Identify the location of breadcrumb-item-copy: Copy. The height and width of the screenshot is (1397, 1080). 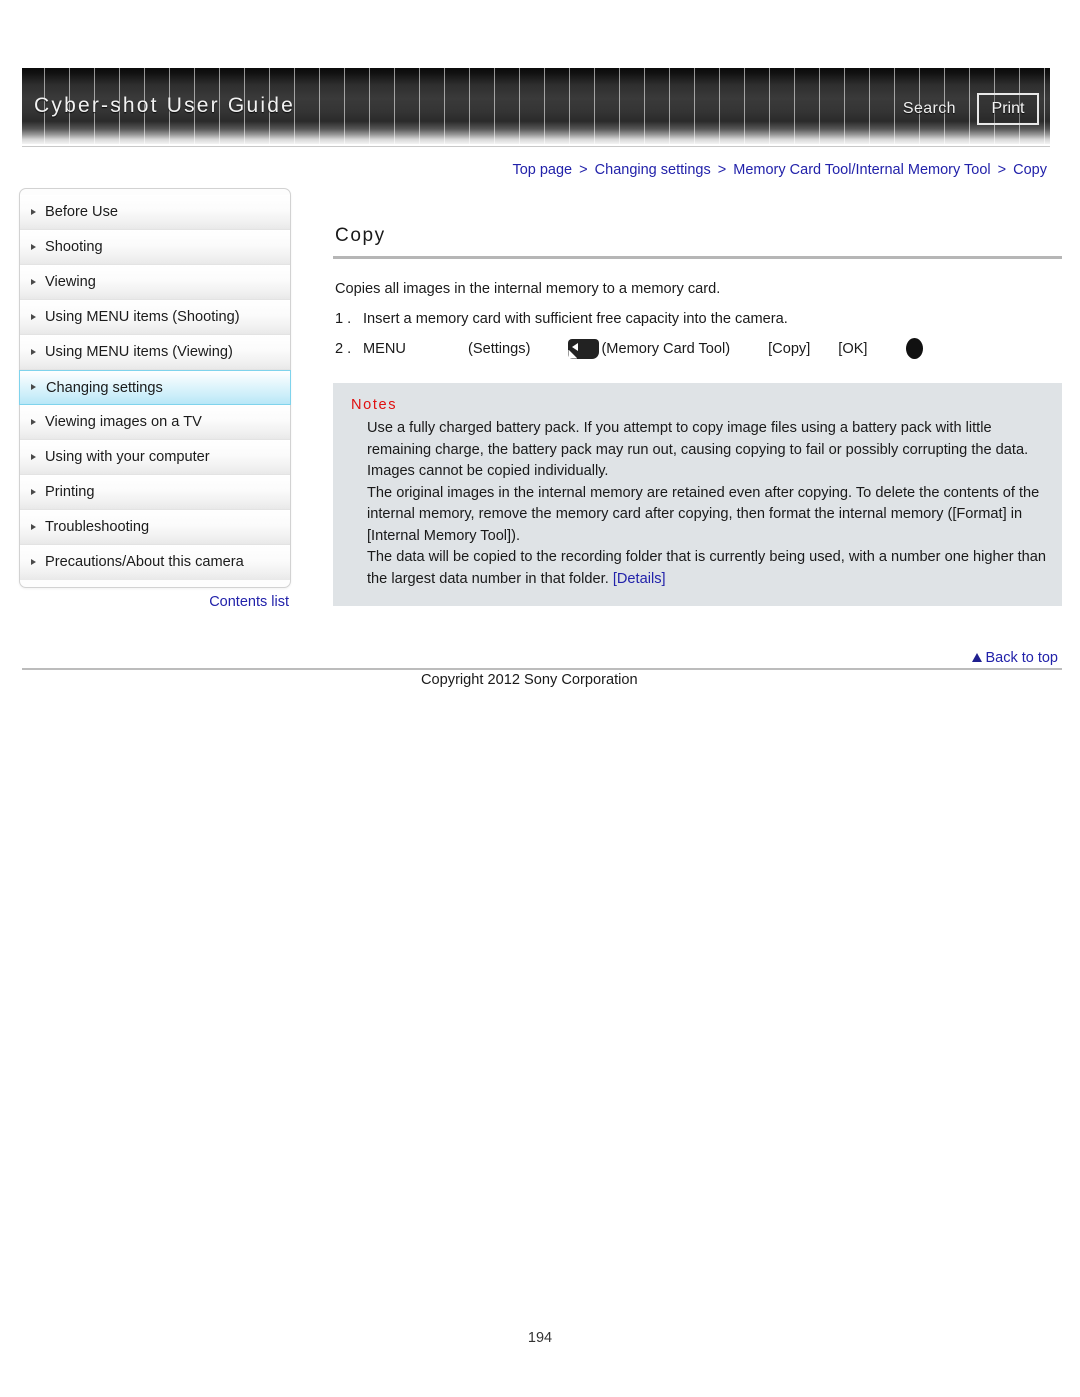
(1030, 170).